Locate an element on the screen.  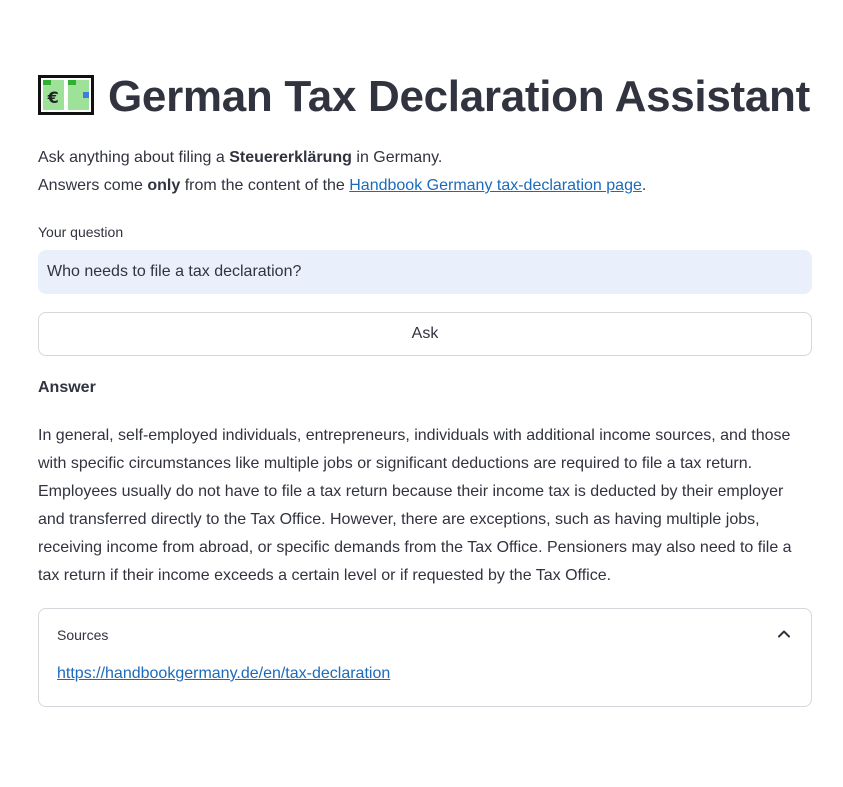
answer-heading: Answer is located at coordinates (67, 387).